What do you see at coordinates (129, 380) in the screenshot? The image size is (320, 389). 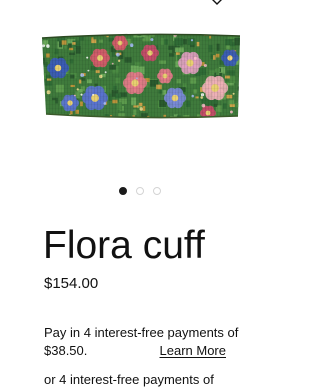 I see `alt-payment-text: or 4 interest-free payments of` at bounding box center [129, 380].